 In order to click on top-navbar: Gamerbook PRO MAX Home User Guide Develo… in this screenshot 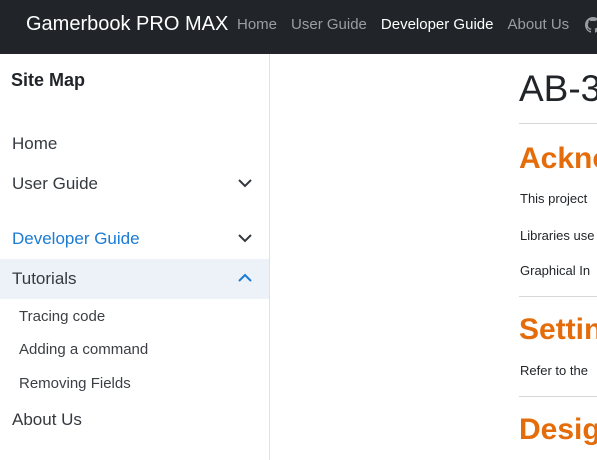, I will do `click(298, 27)`.